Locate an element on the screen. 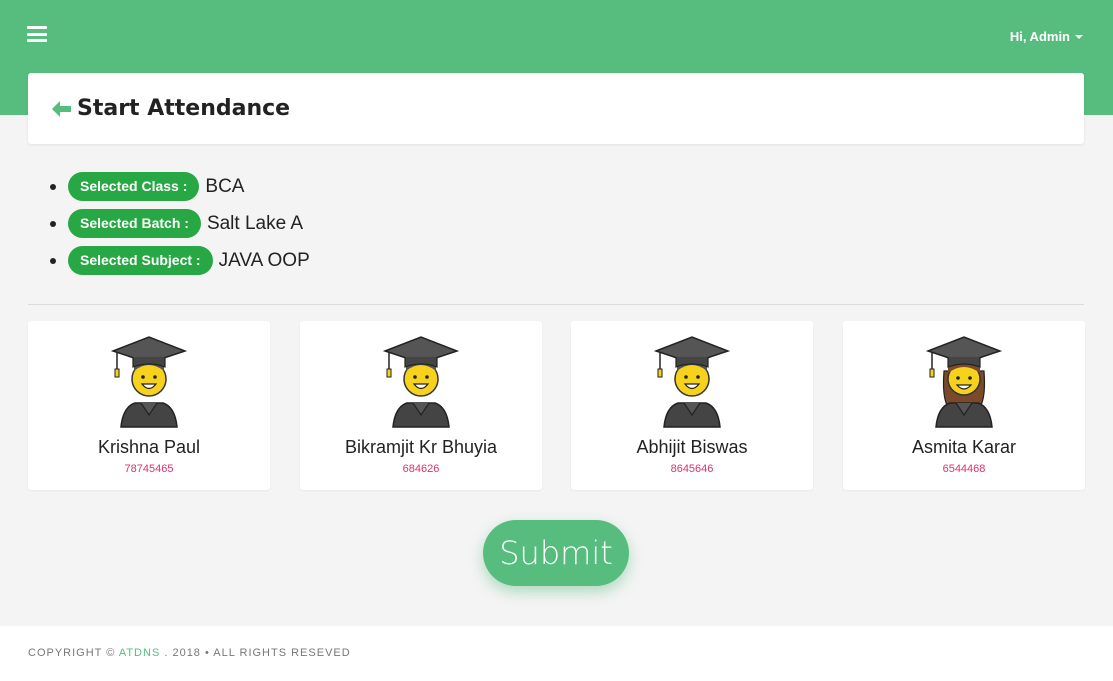 This screenshot has height=681, width=1113. selected-subject-badge: Selected Subject : is located at coordinates (140, 260).